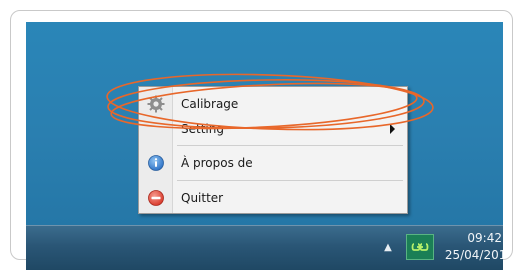 This screenshot has width=529, height=271. What do you see at coordinates (156, 163) in the screenshot?
I see `info-icon` at bounding box center [156, 163].